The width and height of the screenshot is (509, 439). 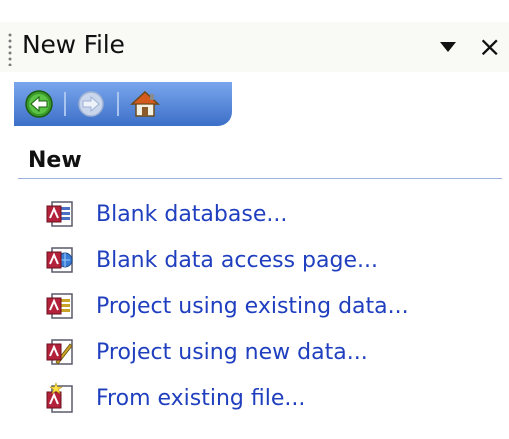 What do you see at coordinates (123, 104) in the screenshot?
I see `navigation-toolbar` at bounding box center [123, 104].